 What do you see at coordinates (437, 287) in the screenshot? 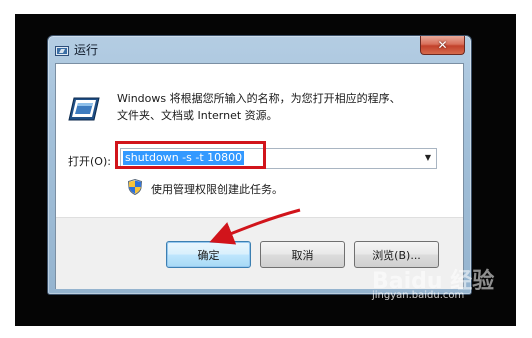
I see `baidu-watermark: Baidu 经验 jingyan.baidu.com` at bounding box center [437, 287].